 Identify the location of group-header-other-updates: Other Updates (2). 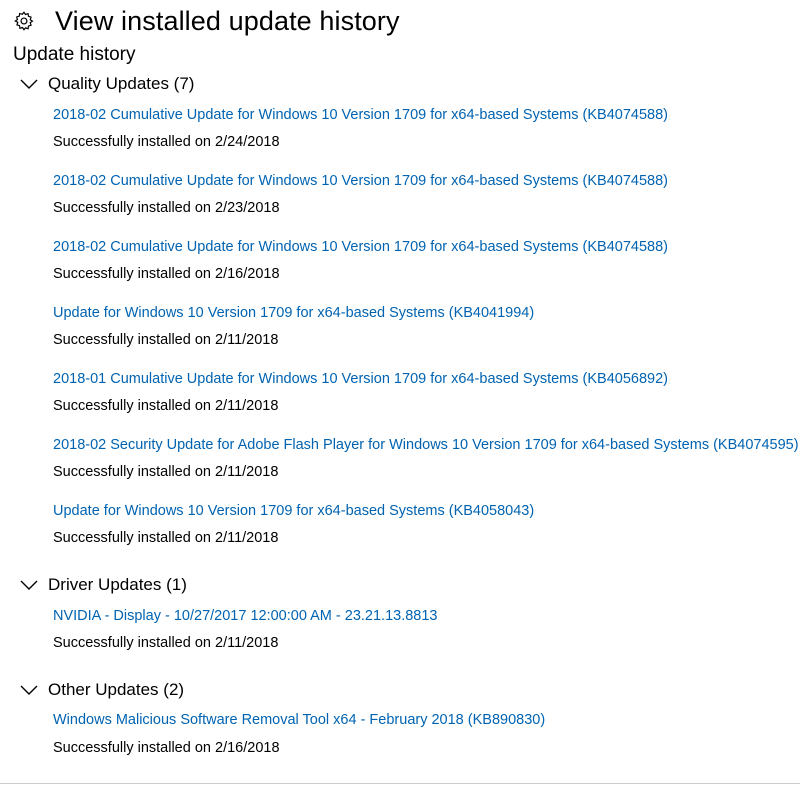
(102, 690).